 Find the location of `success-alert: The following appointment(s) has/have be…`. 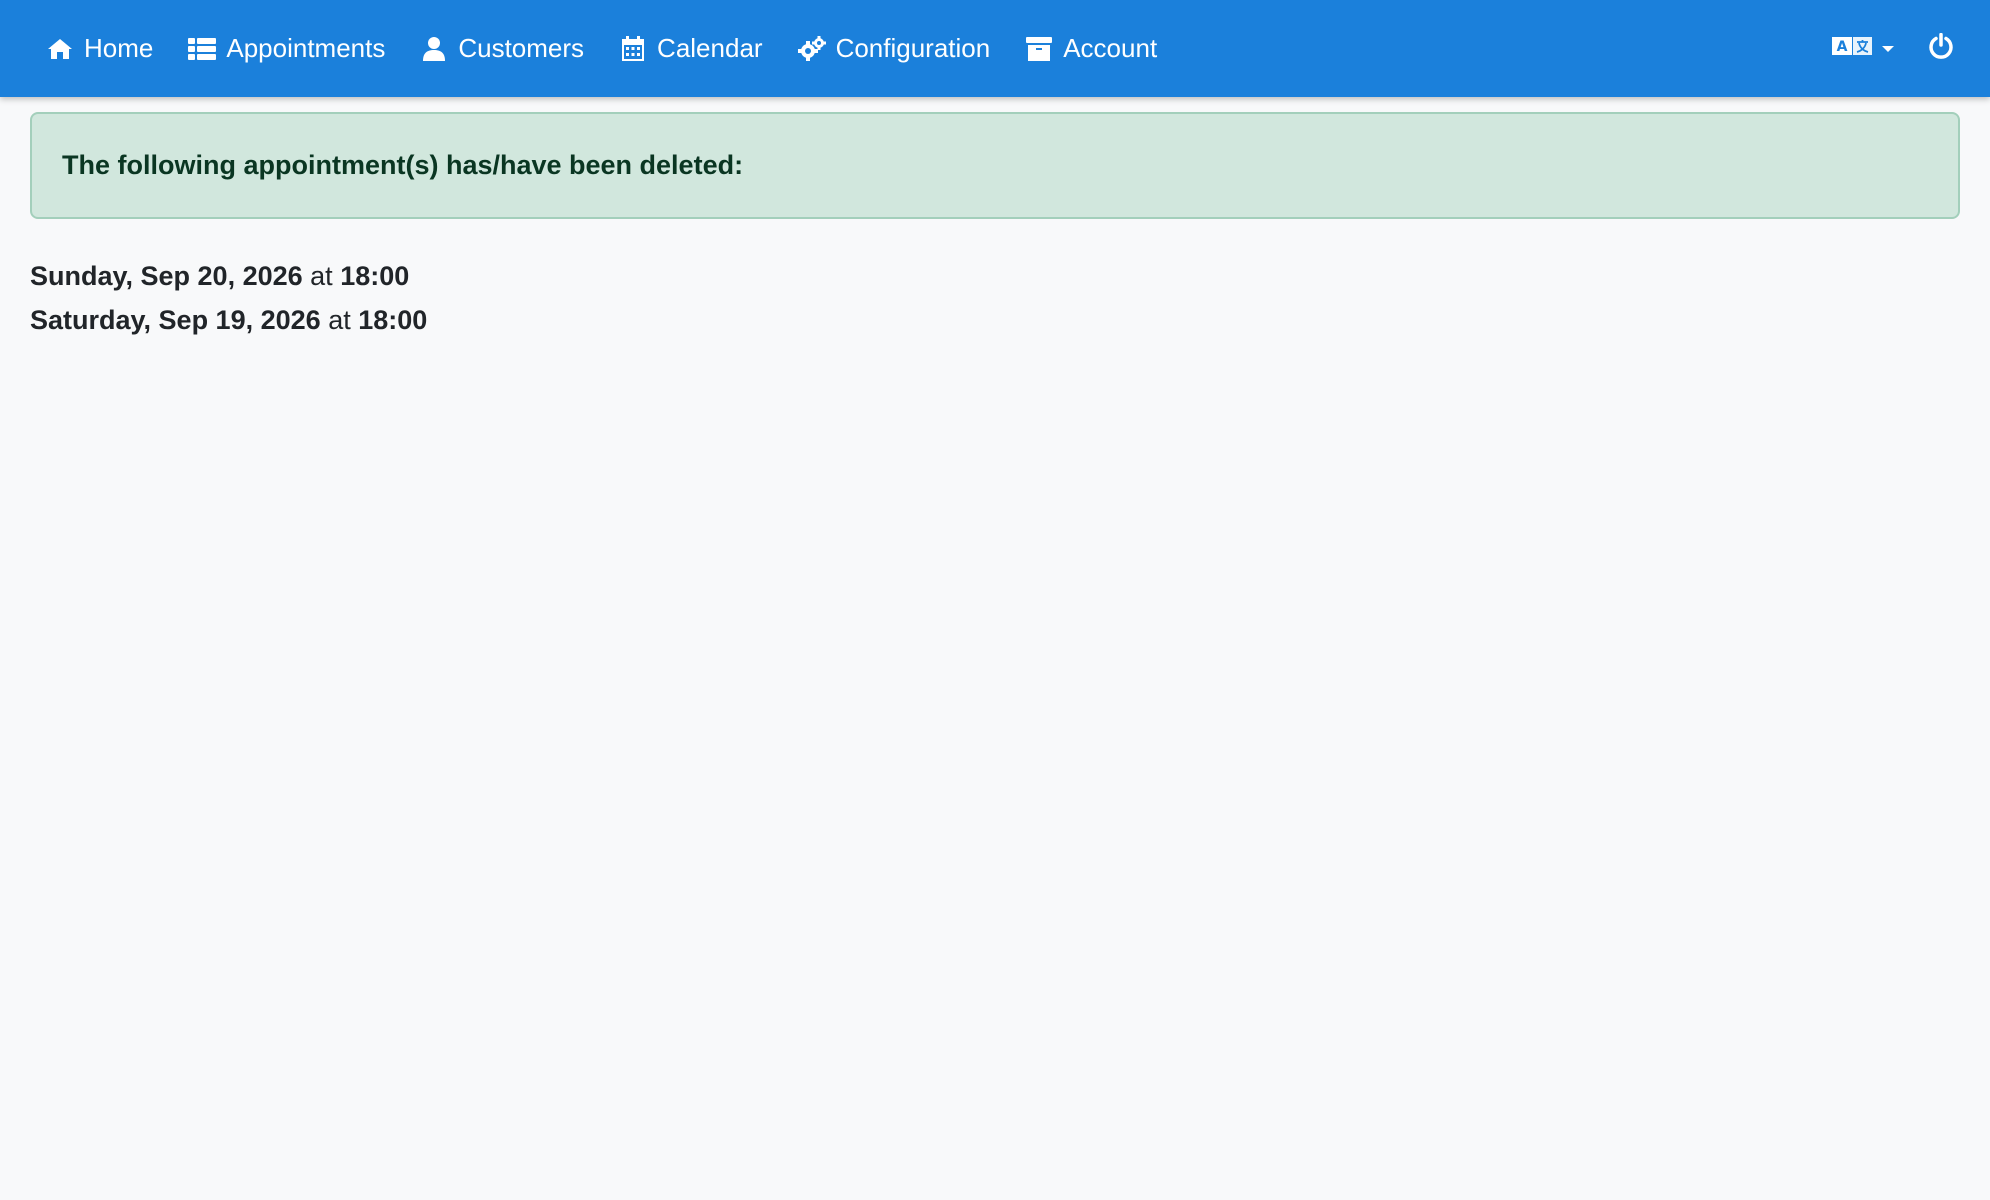

success-alert: The following appointment(s) has/have be… is located at coordinates (995, 165).